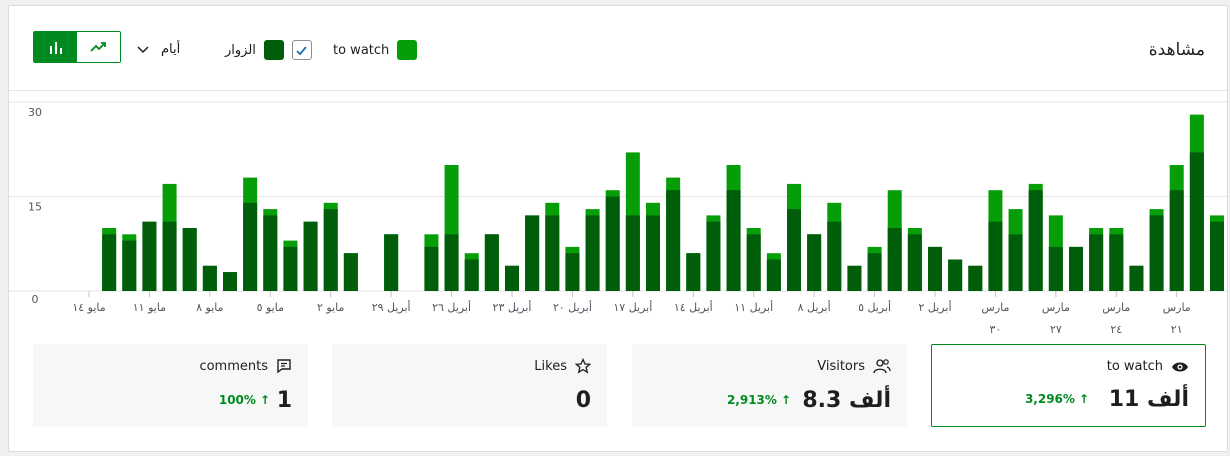  I want to click on x-tick-label: أبريل ٢, so click(935, 307).